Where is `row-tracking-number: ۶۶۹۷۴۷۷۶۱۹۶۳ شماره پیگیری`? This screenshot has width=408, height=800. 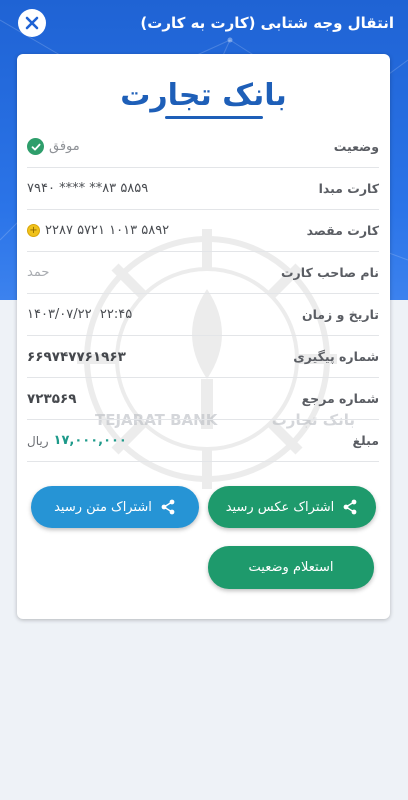
row-tracking-number: ۶۶۹۷۴۷۷۶۱۹۶۳ شماره پیگیری is located at coordinates (203, 357).